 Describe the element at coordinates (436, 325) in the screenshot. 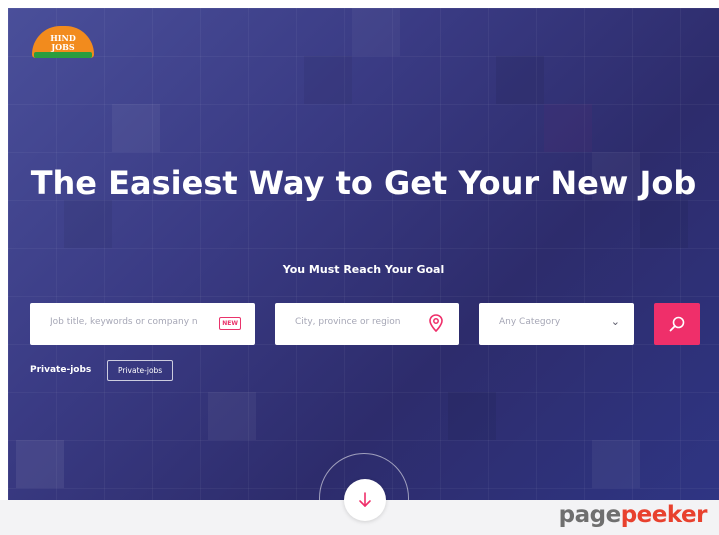

I see `map-pin-icon` at that location.